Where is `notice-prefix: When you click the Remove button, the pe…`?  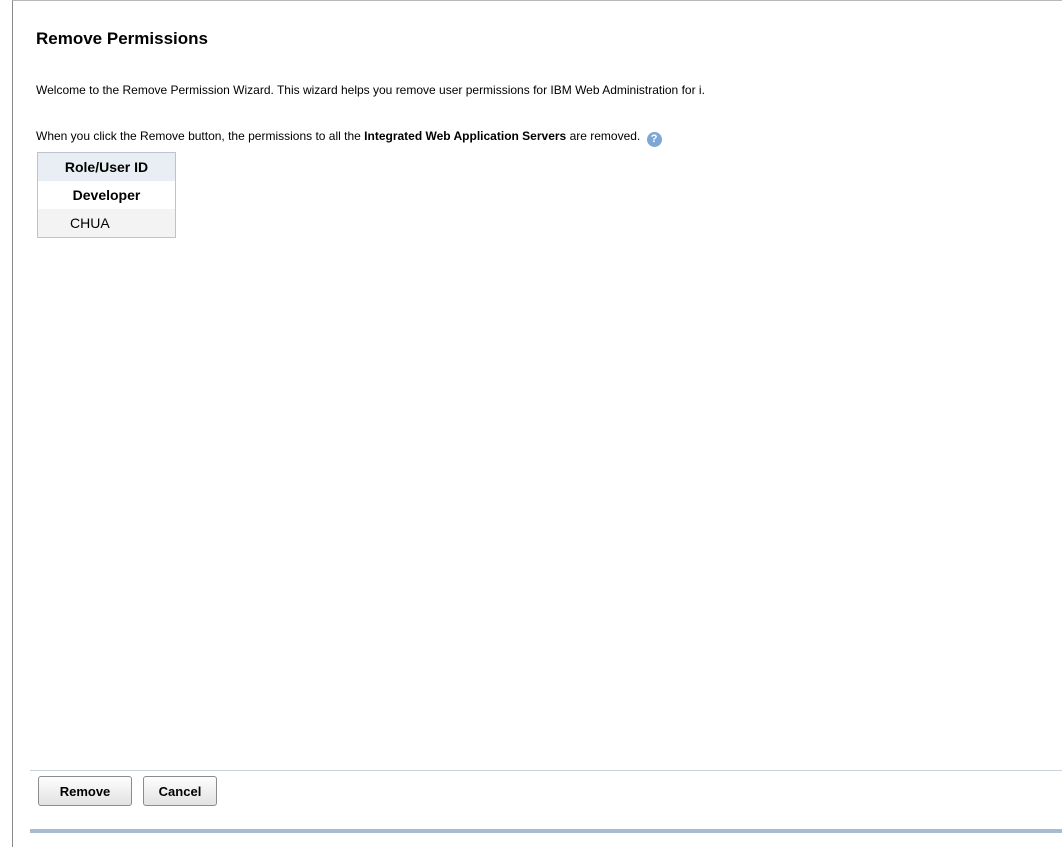
notice-prefix: When you click the Remove button, the pe… is located at coordinates (200, 136).